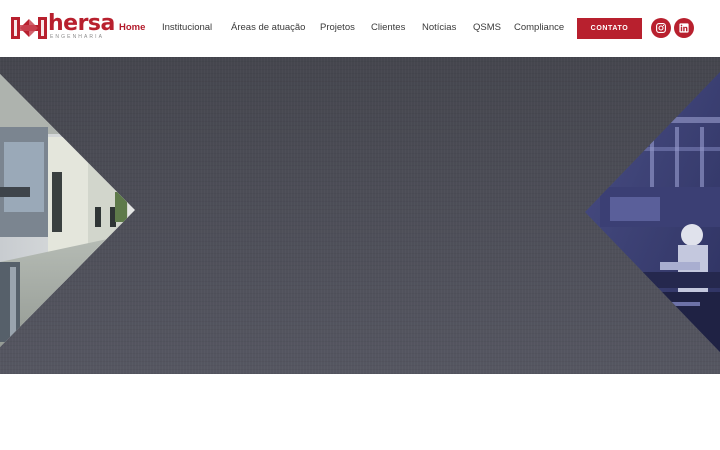 The image size is (720, 450). I want to click on industrial-worker-photo, so click(652, 212).